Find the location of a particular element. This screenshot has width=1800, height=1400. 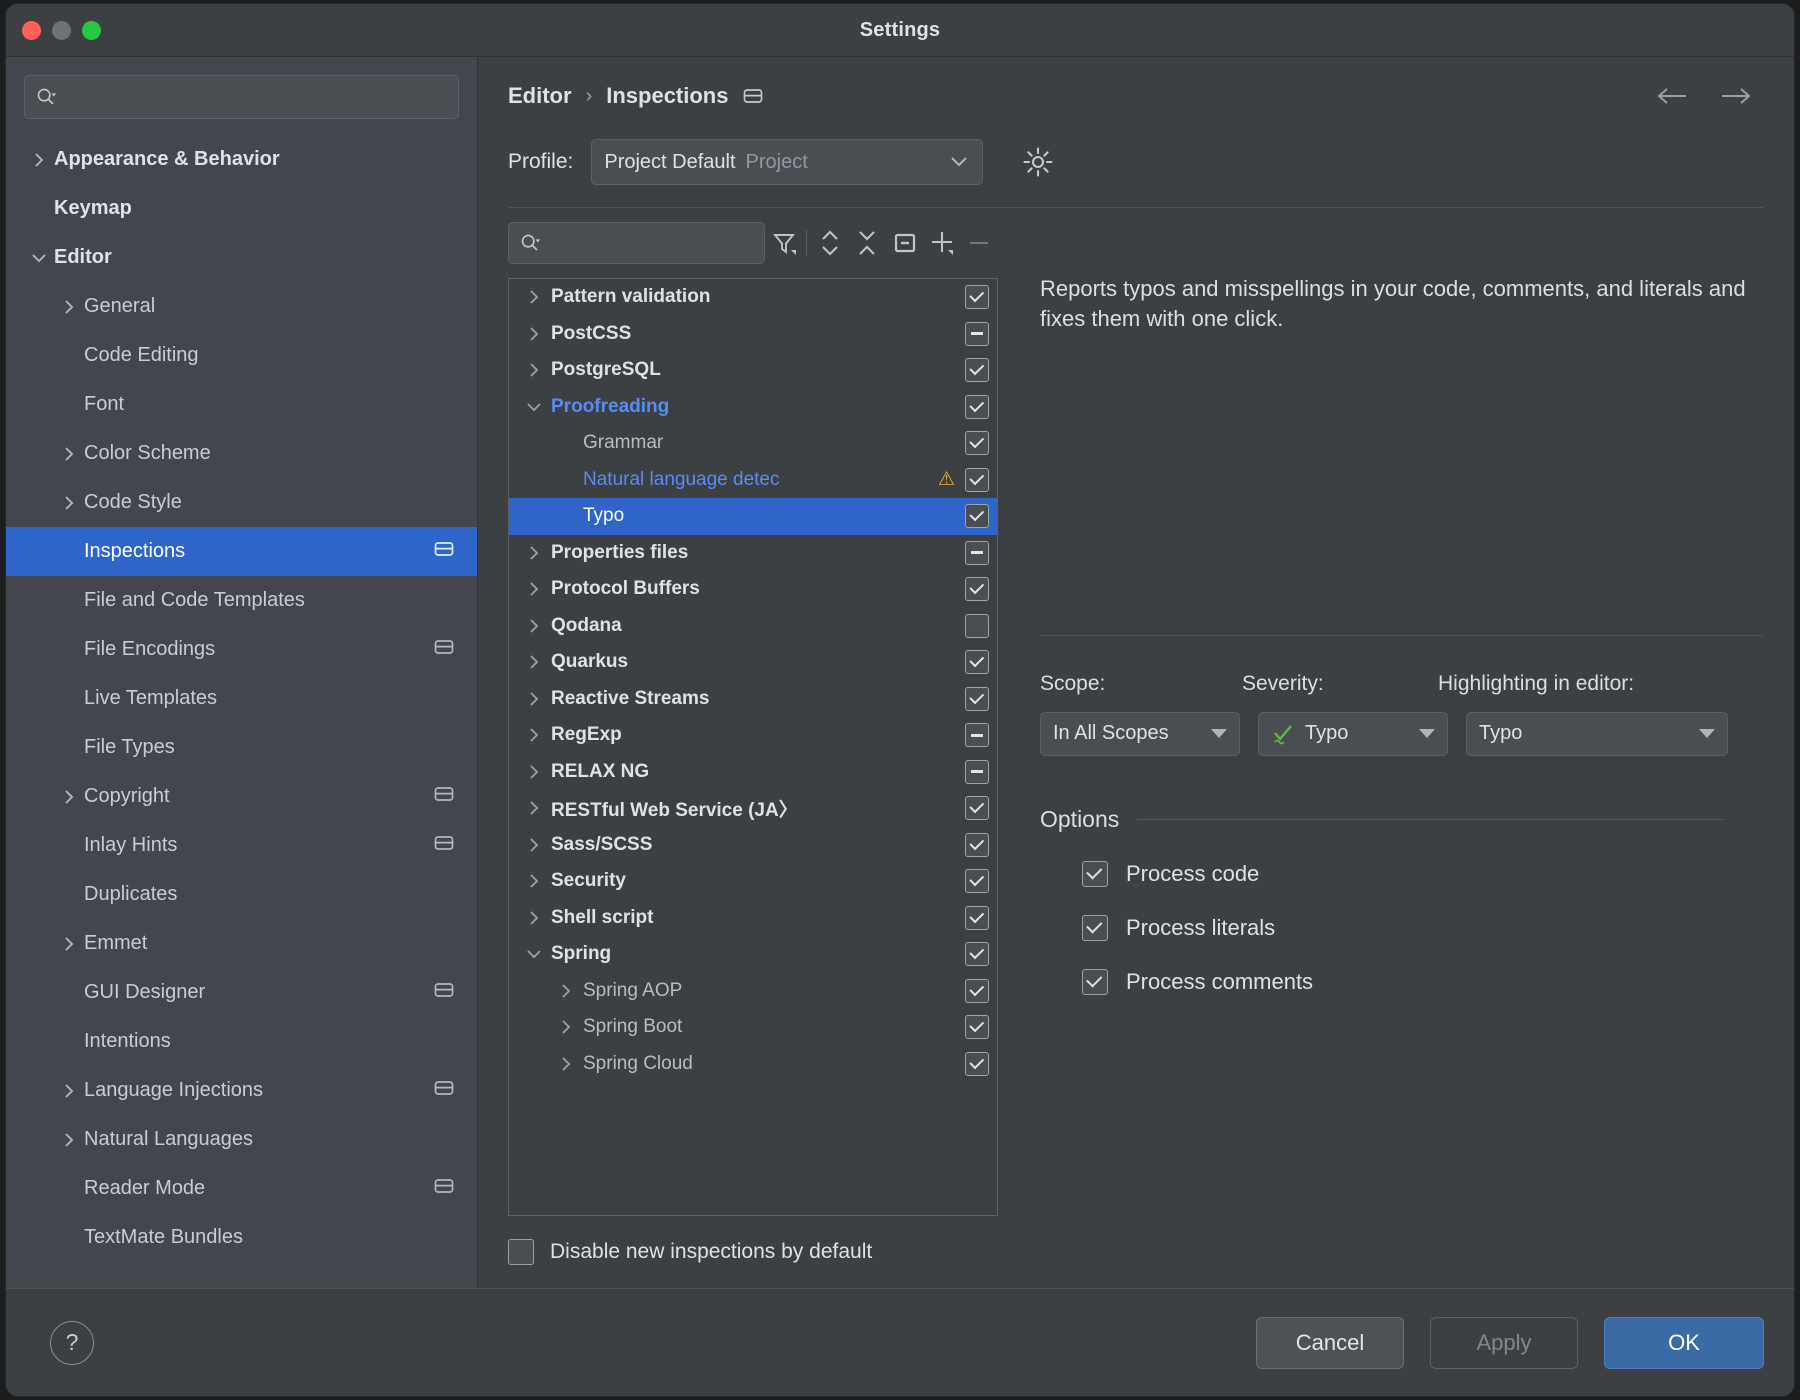

sidebar-item-code-editing: Code Editing is located at coordinates (241, 355).